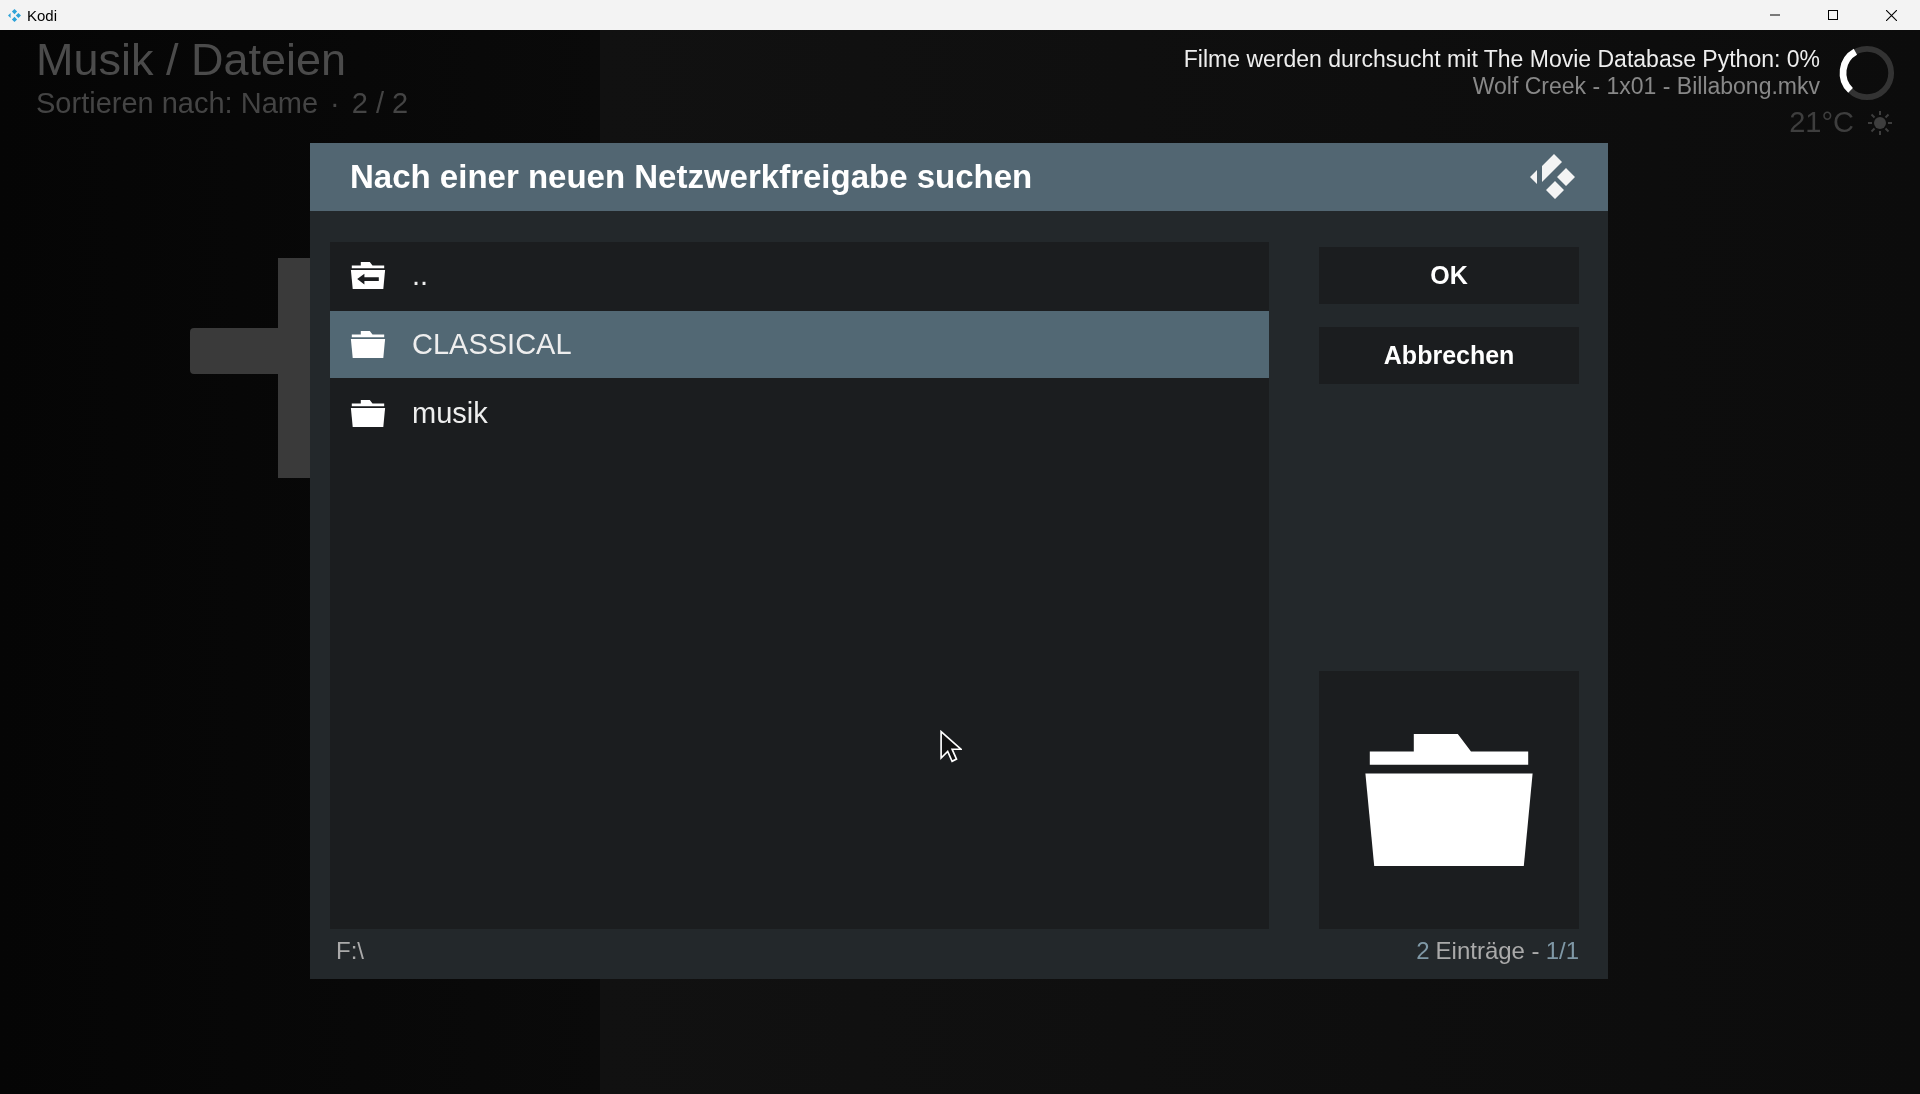 This screenshot has width=1920, height=1094. I want to click on folder-back-icon, so click(368, 275).